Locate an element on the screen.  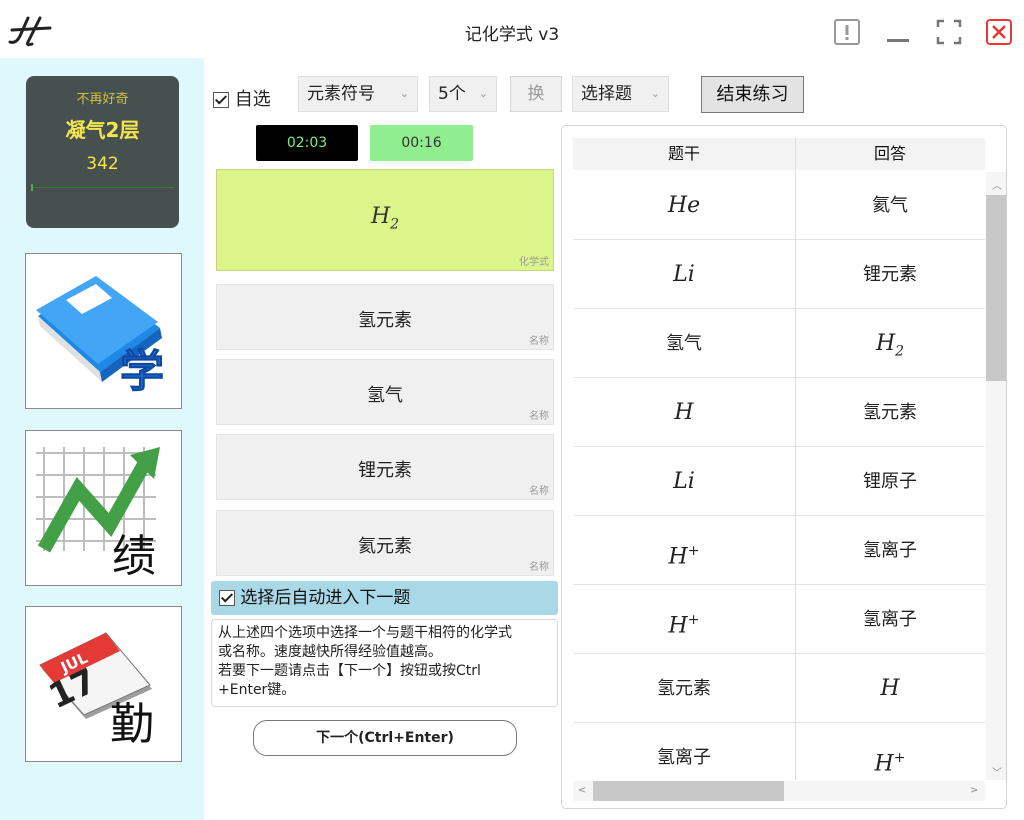
auto-next-label: 选择后自动进入下一题 is located at coordinates (325, 598).